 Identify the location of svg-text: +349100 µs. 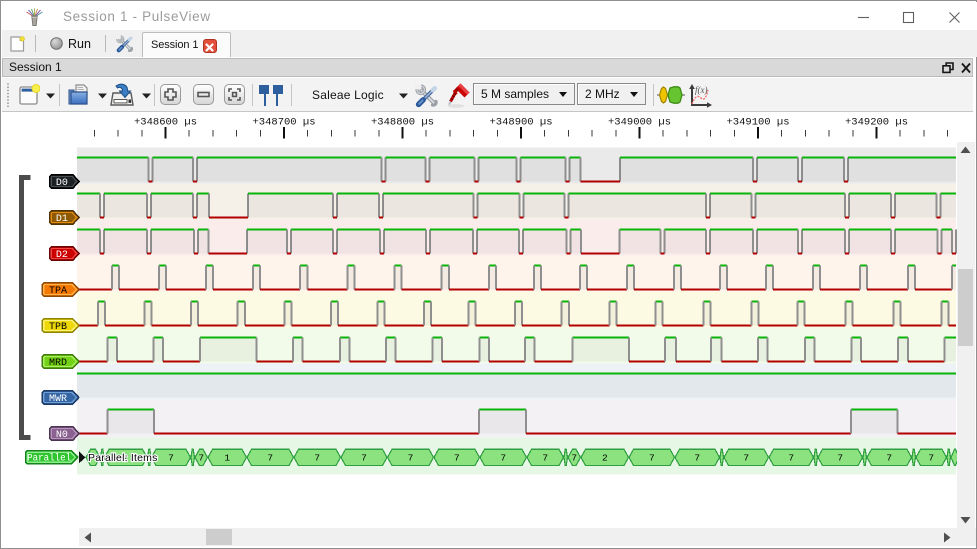
(757, 123).